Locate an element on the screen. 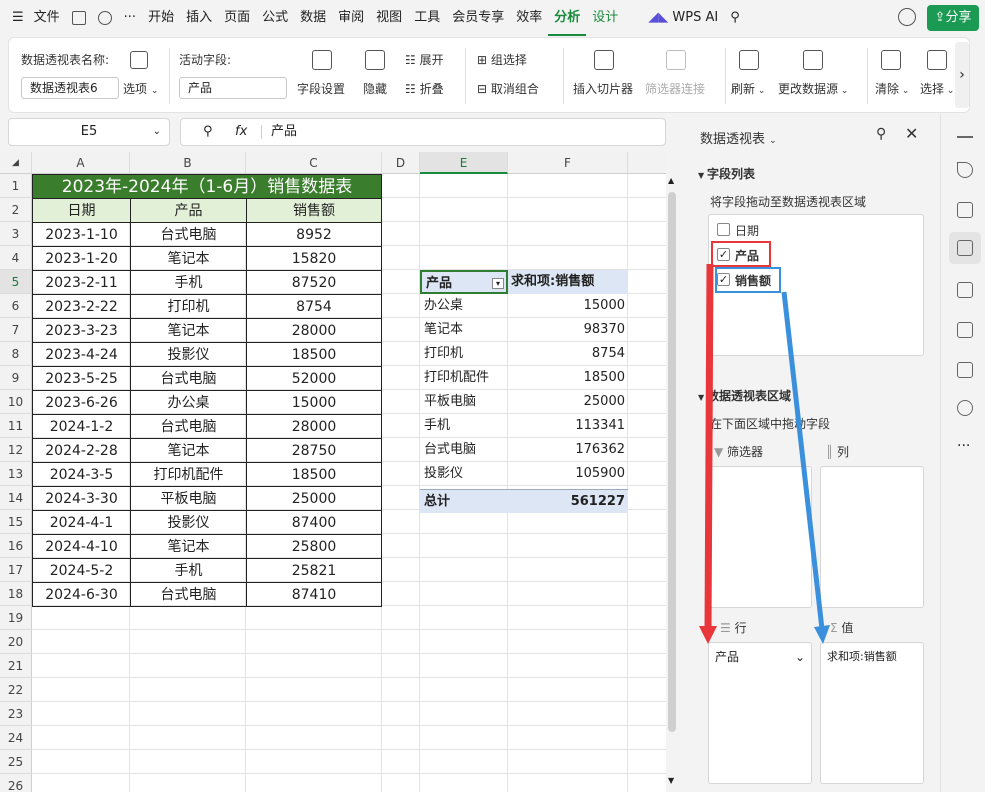  tab-insert: 插入 is located at coordinates (199, 18).